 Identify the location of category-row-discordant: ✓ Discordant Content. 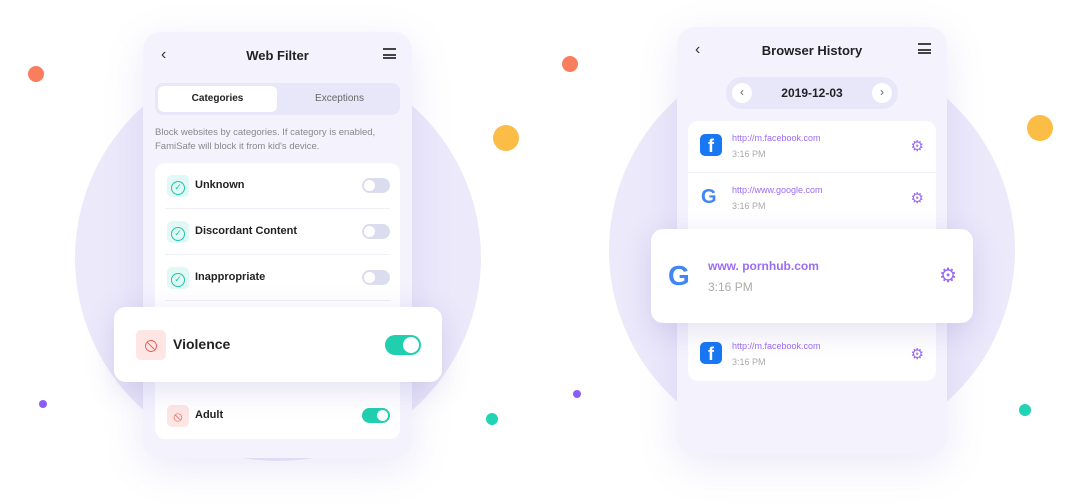
(277, 232).